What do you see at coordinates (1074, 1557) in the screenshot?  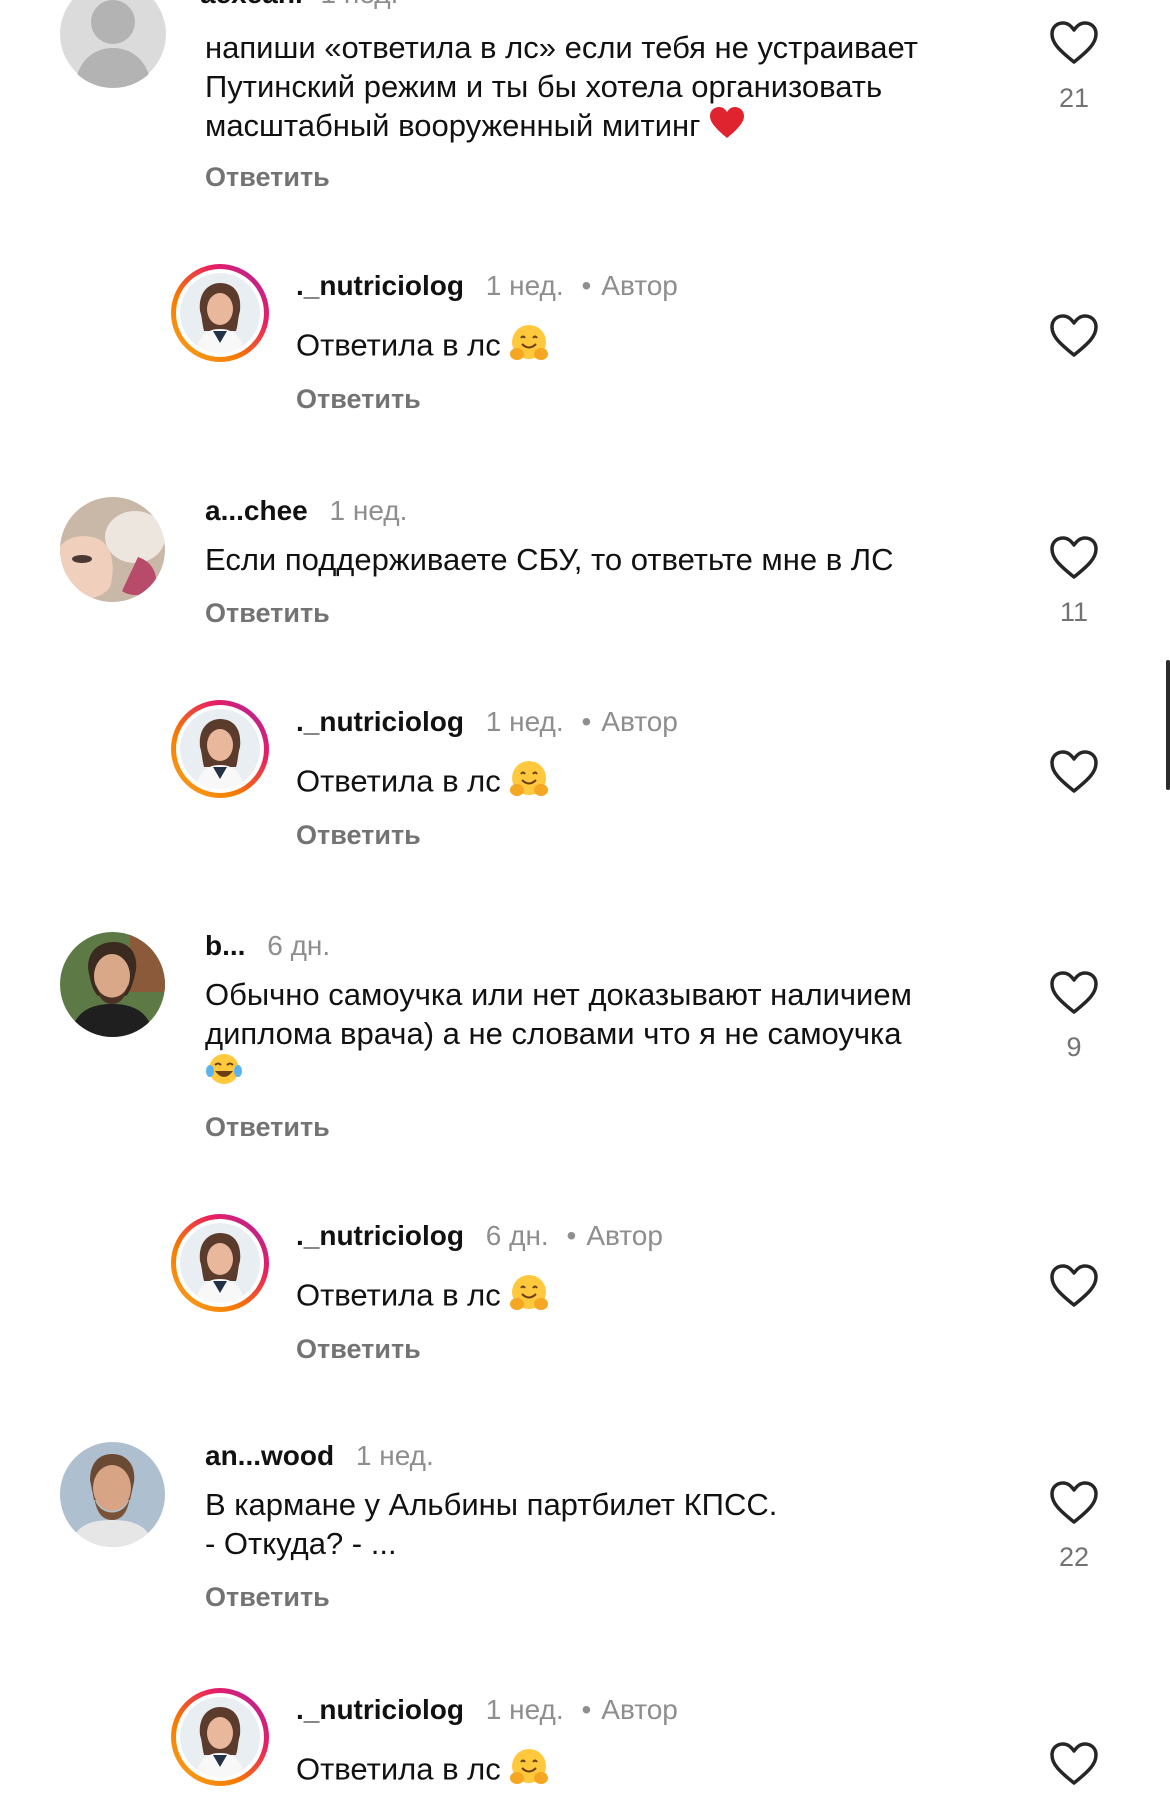 I see `like-count: 22` at bounding box center [1074, 1557].